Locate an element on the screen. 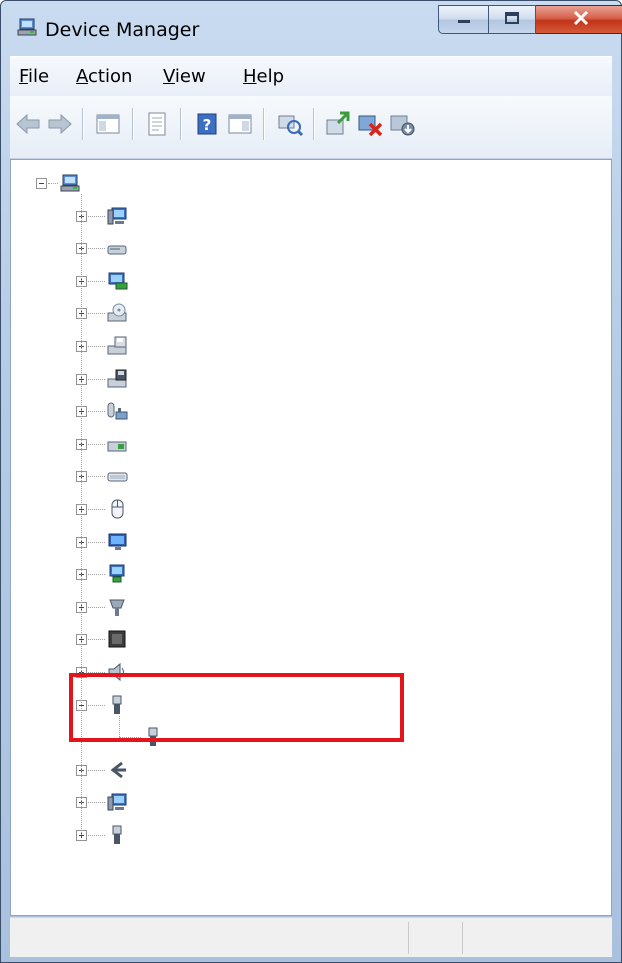 The image size is (622, 963). maximize-icon is located at coordinates (512, 19).